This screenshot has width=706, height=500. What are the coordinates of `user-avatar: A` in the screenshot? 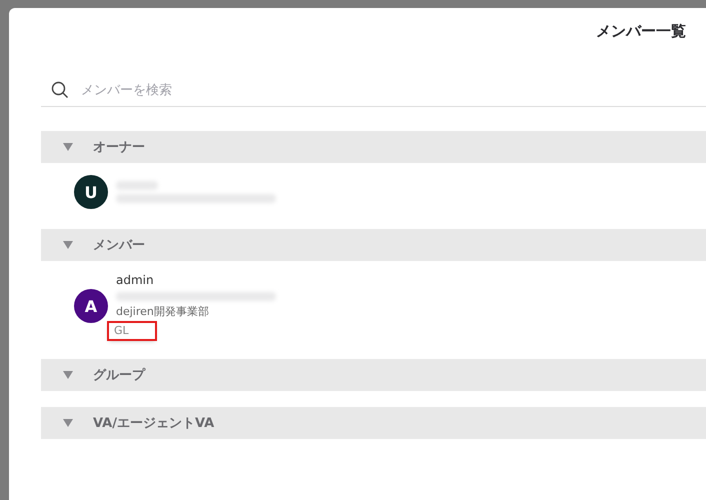 It's located at (91, 306).